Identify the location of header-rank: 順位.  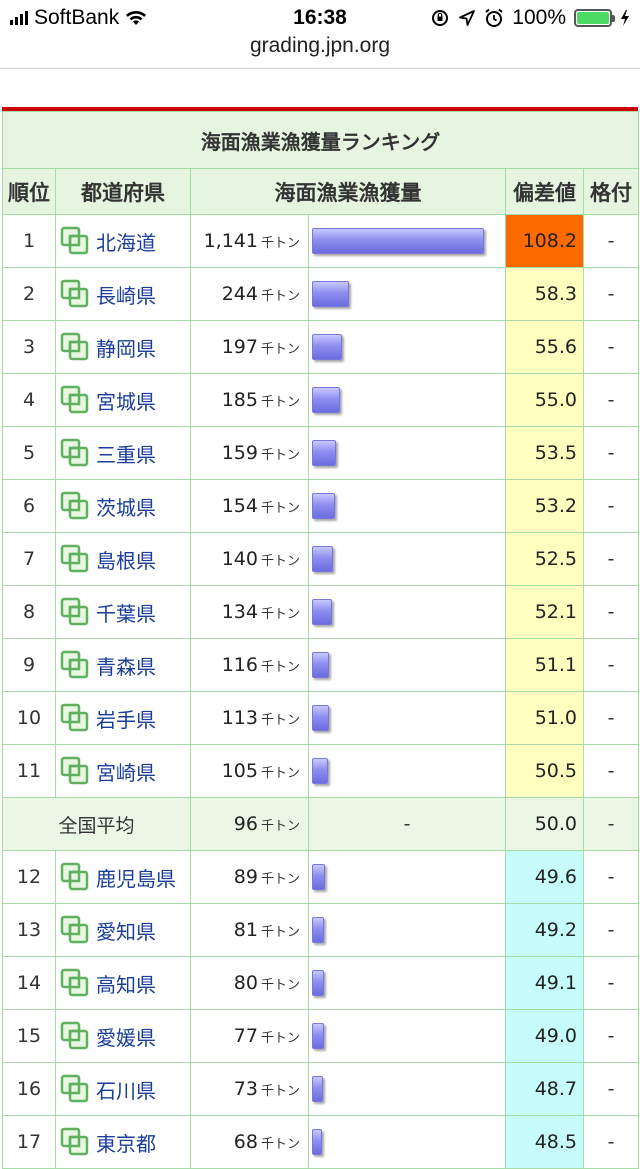
(29, 191).